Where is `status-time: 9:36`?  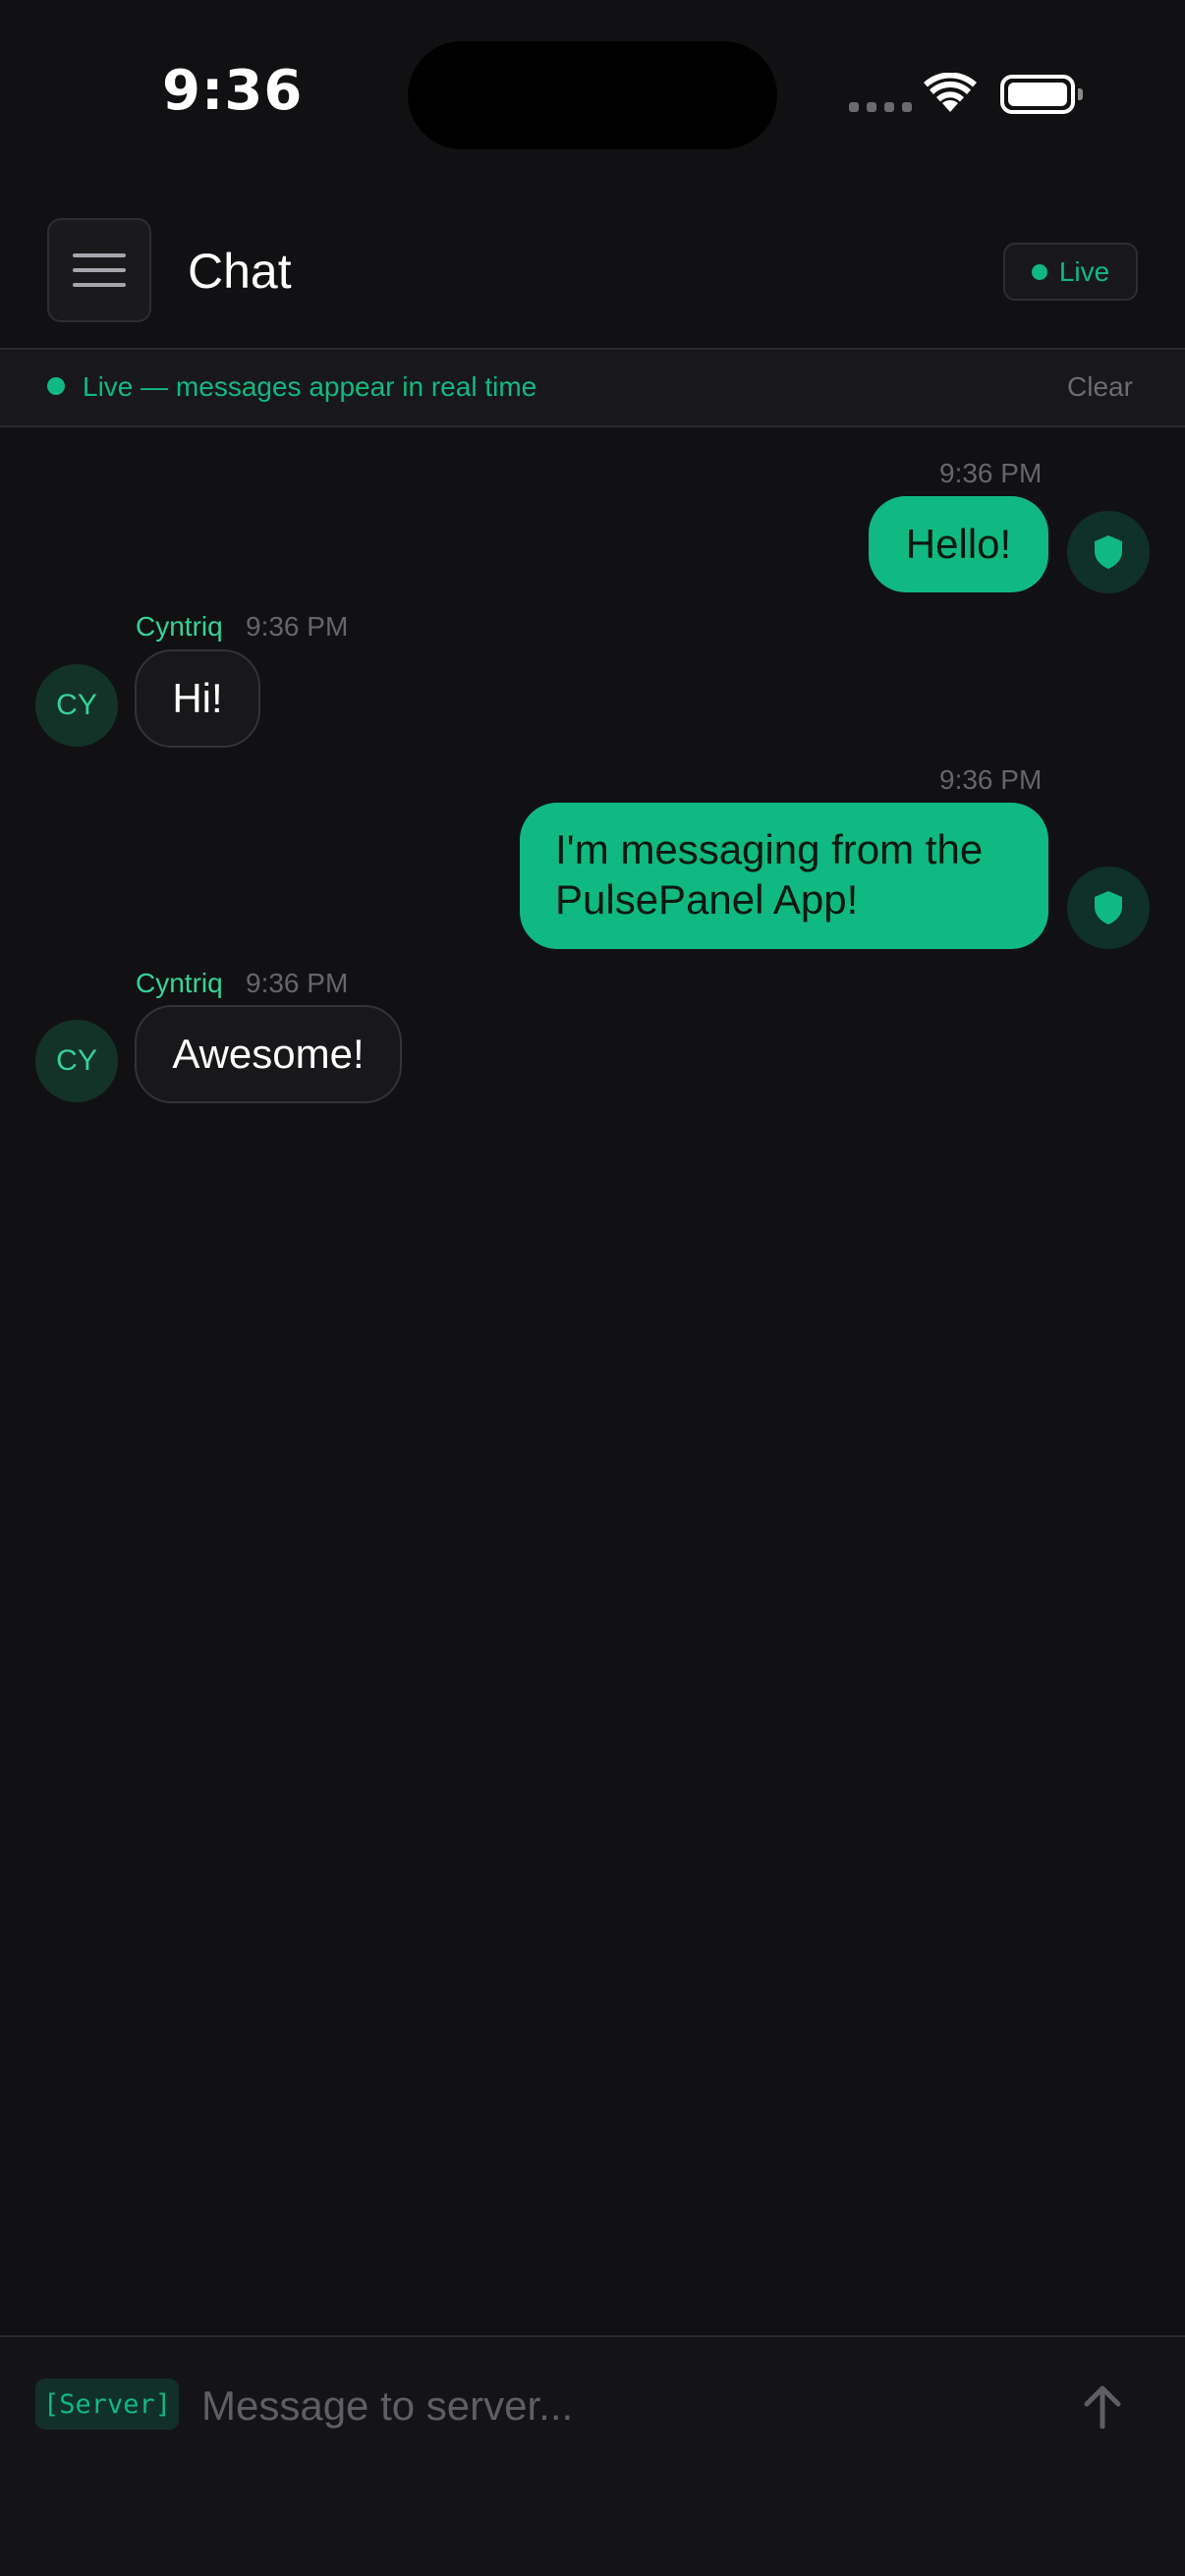
status-time: 9:36 is located at coordinates (233, 91).